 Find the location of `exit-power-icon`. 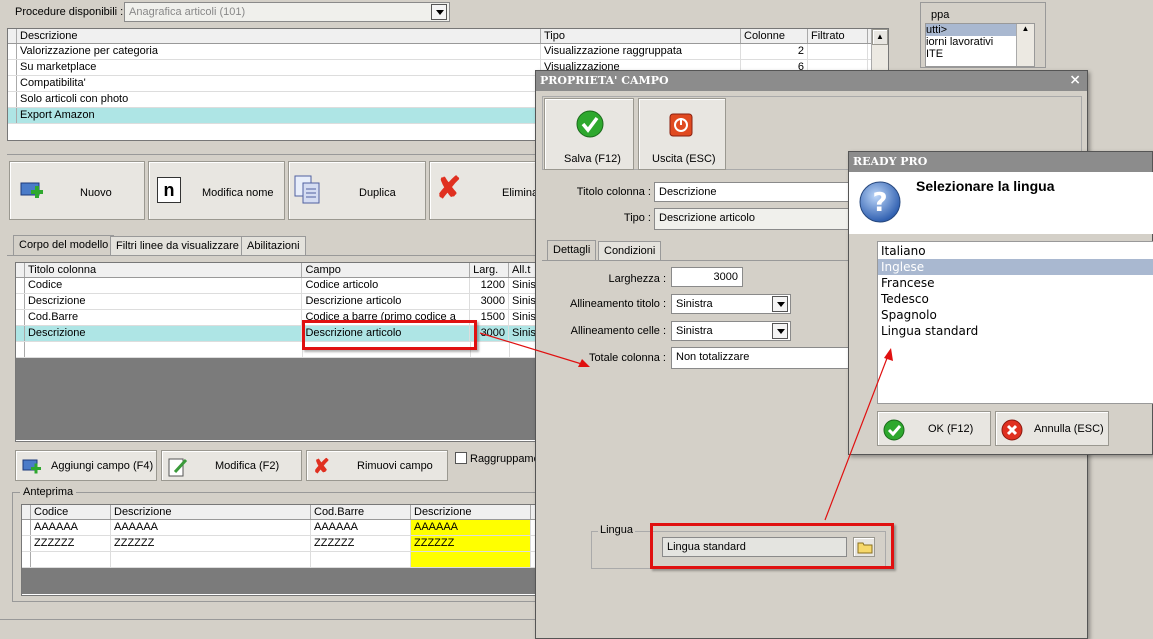

exit-power-icon is located at coordinates (681, 125).